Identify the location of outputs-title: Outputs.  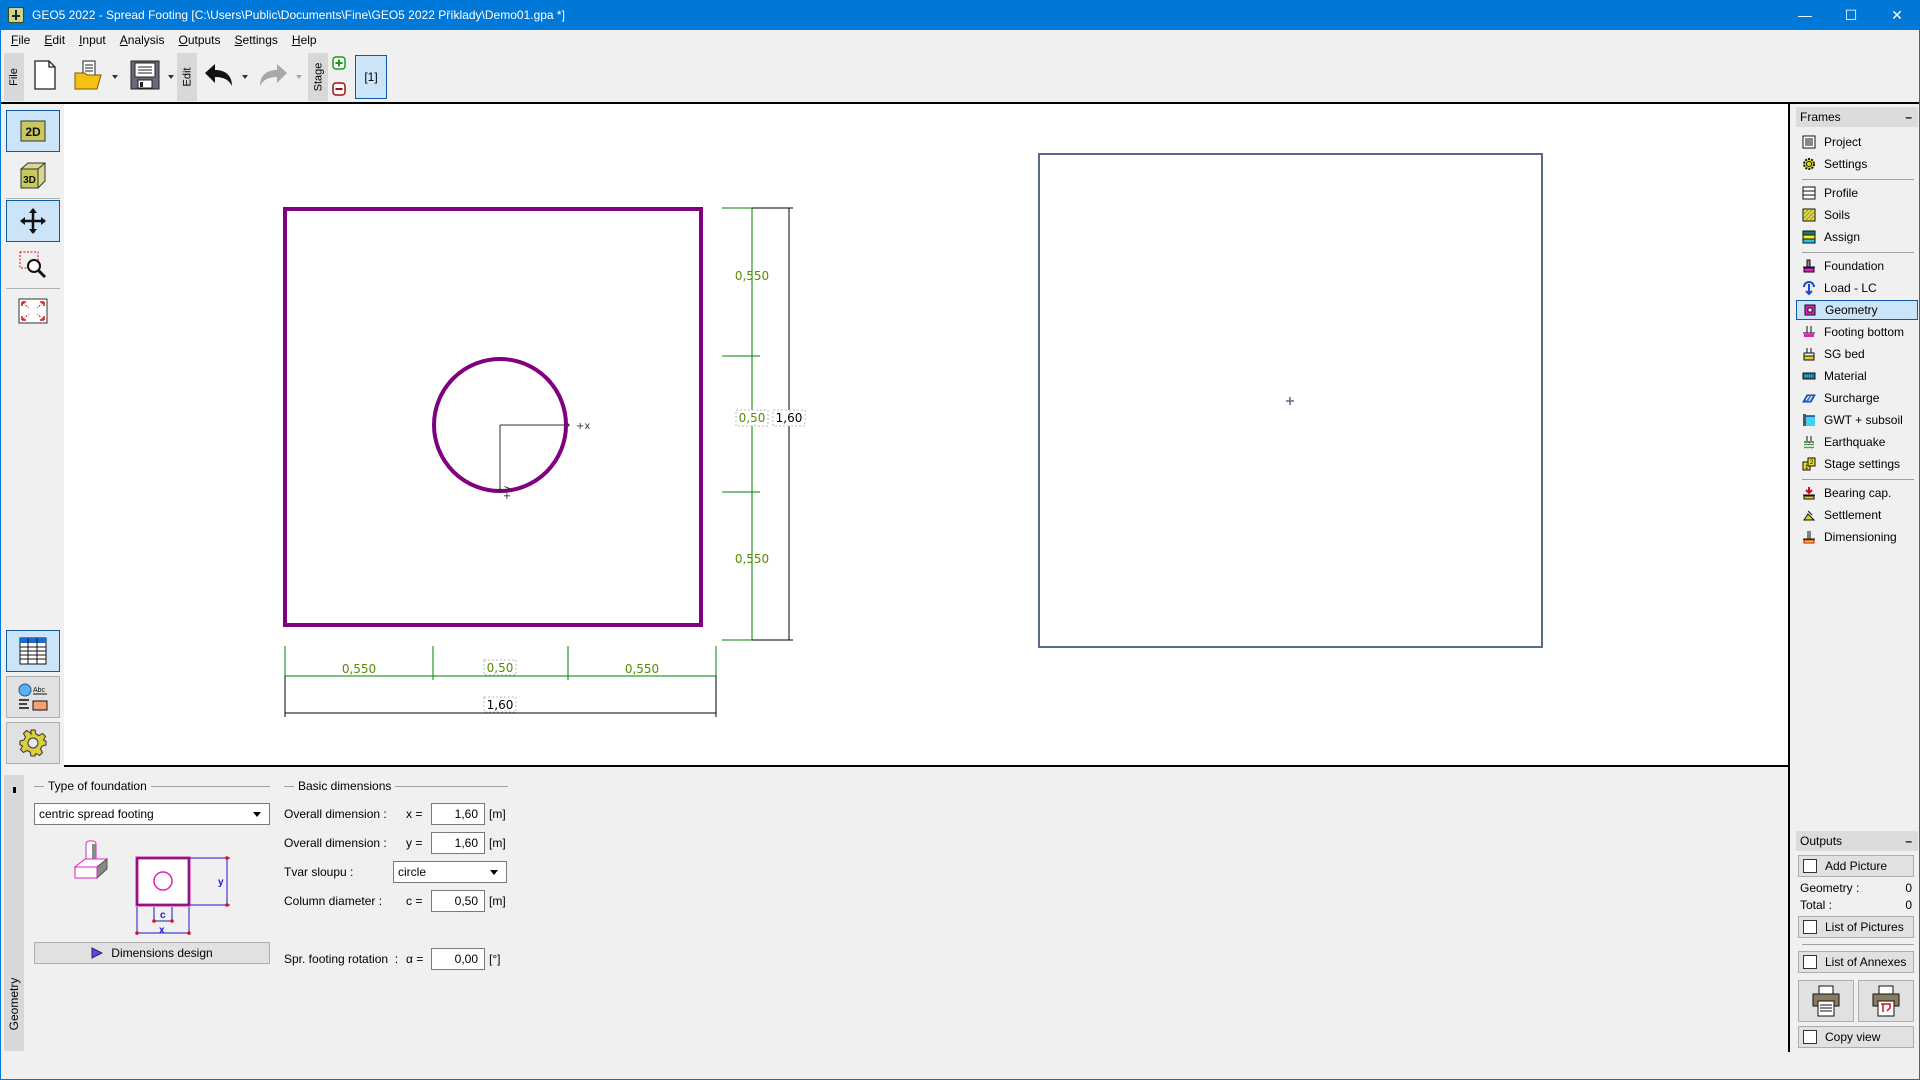
(1821, 841).